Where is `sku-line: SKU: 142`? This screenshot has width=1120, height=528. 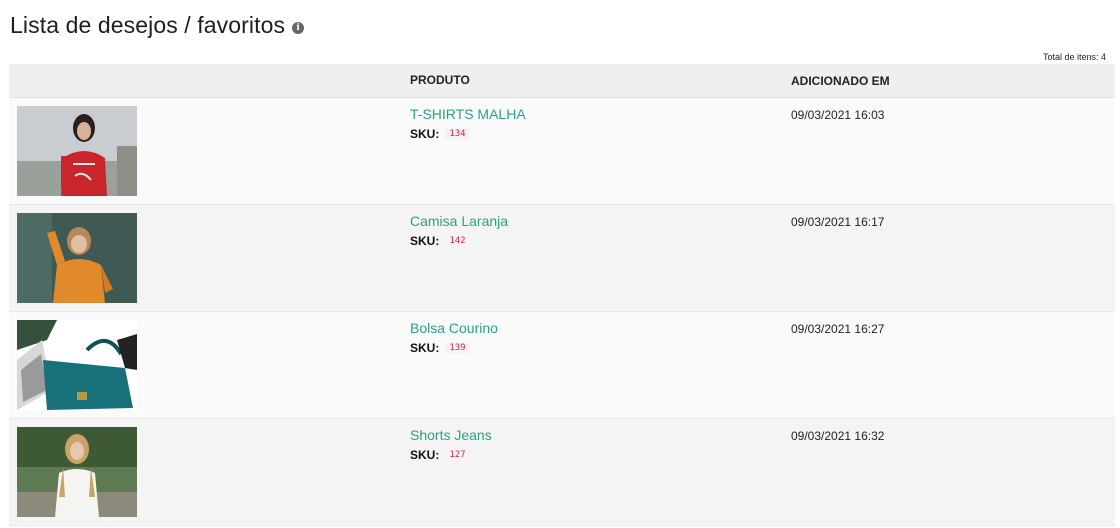 sku-line: SKU: 142 is located at coordinates (440, 241).